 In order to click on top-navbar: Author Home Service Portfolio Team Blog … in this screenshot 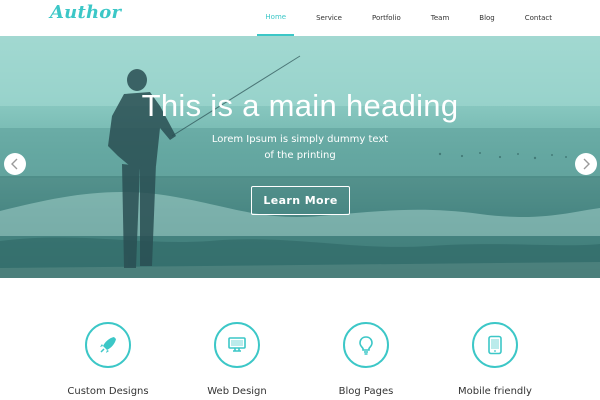, I will do `click(300, 18)`.